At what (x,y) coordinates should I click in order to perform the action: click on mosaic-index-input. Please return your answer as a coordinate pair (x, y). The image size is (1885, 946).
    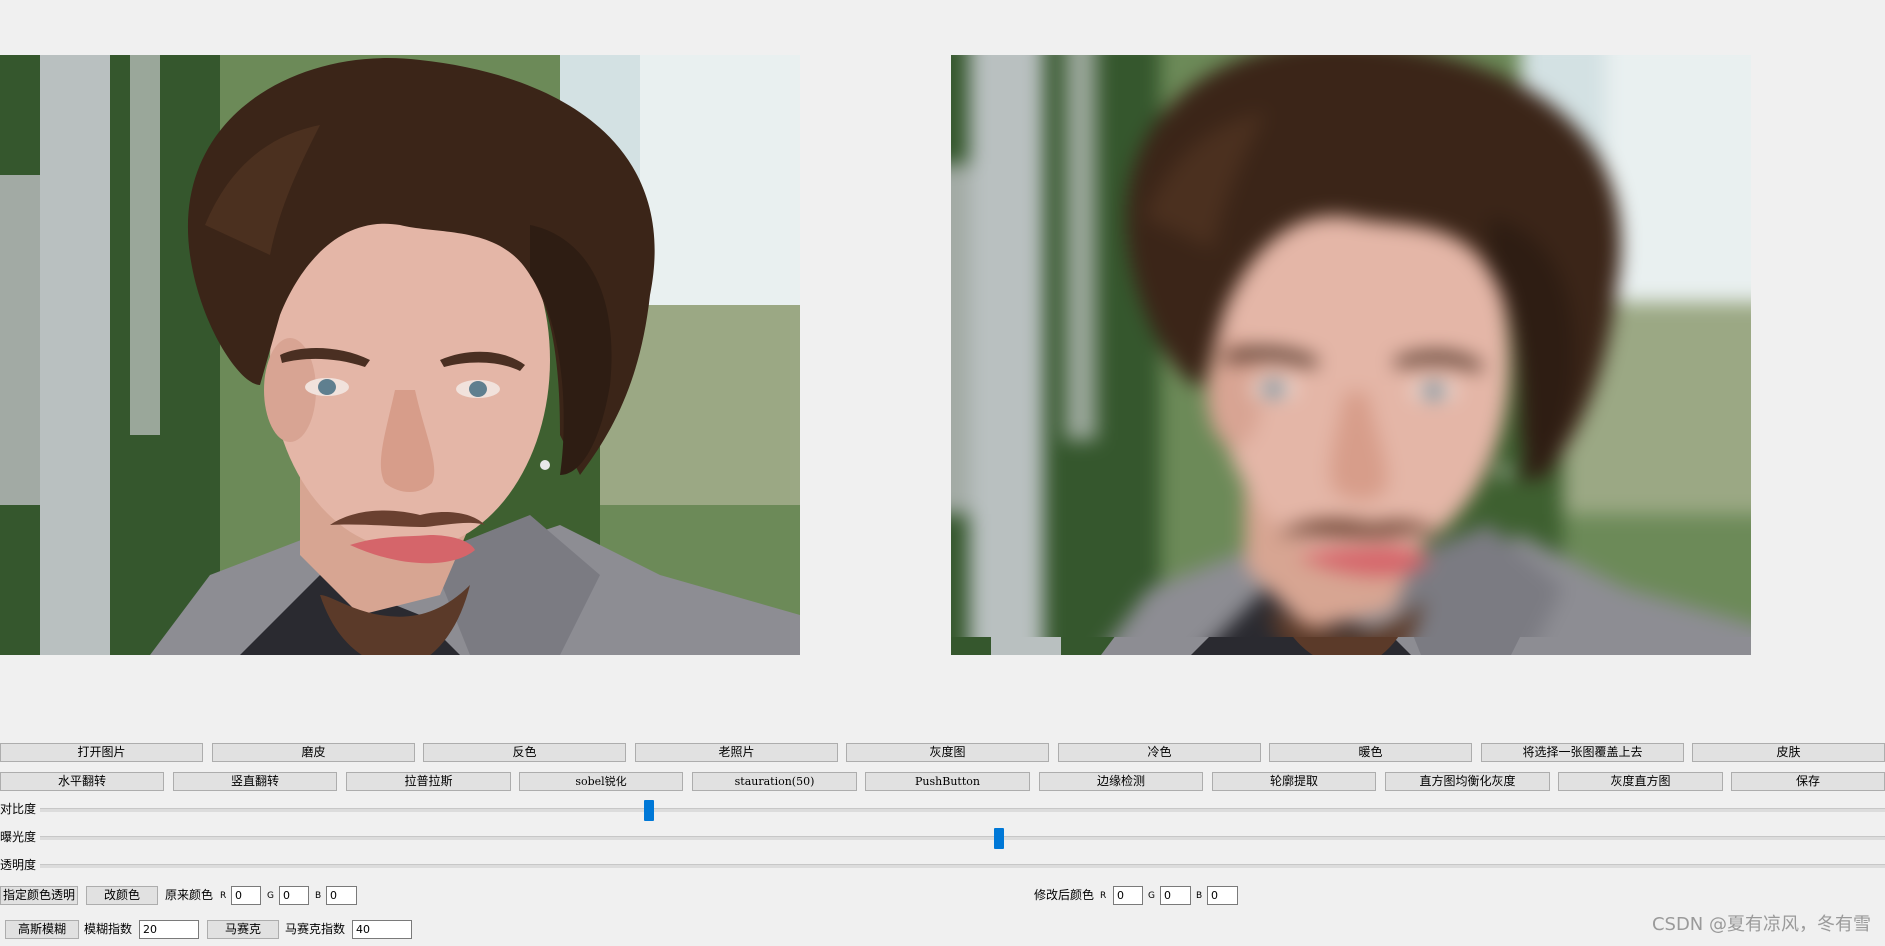
    Looking at the image, I should click on (382, 929).